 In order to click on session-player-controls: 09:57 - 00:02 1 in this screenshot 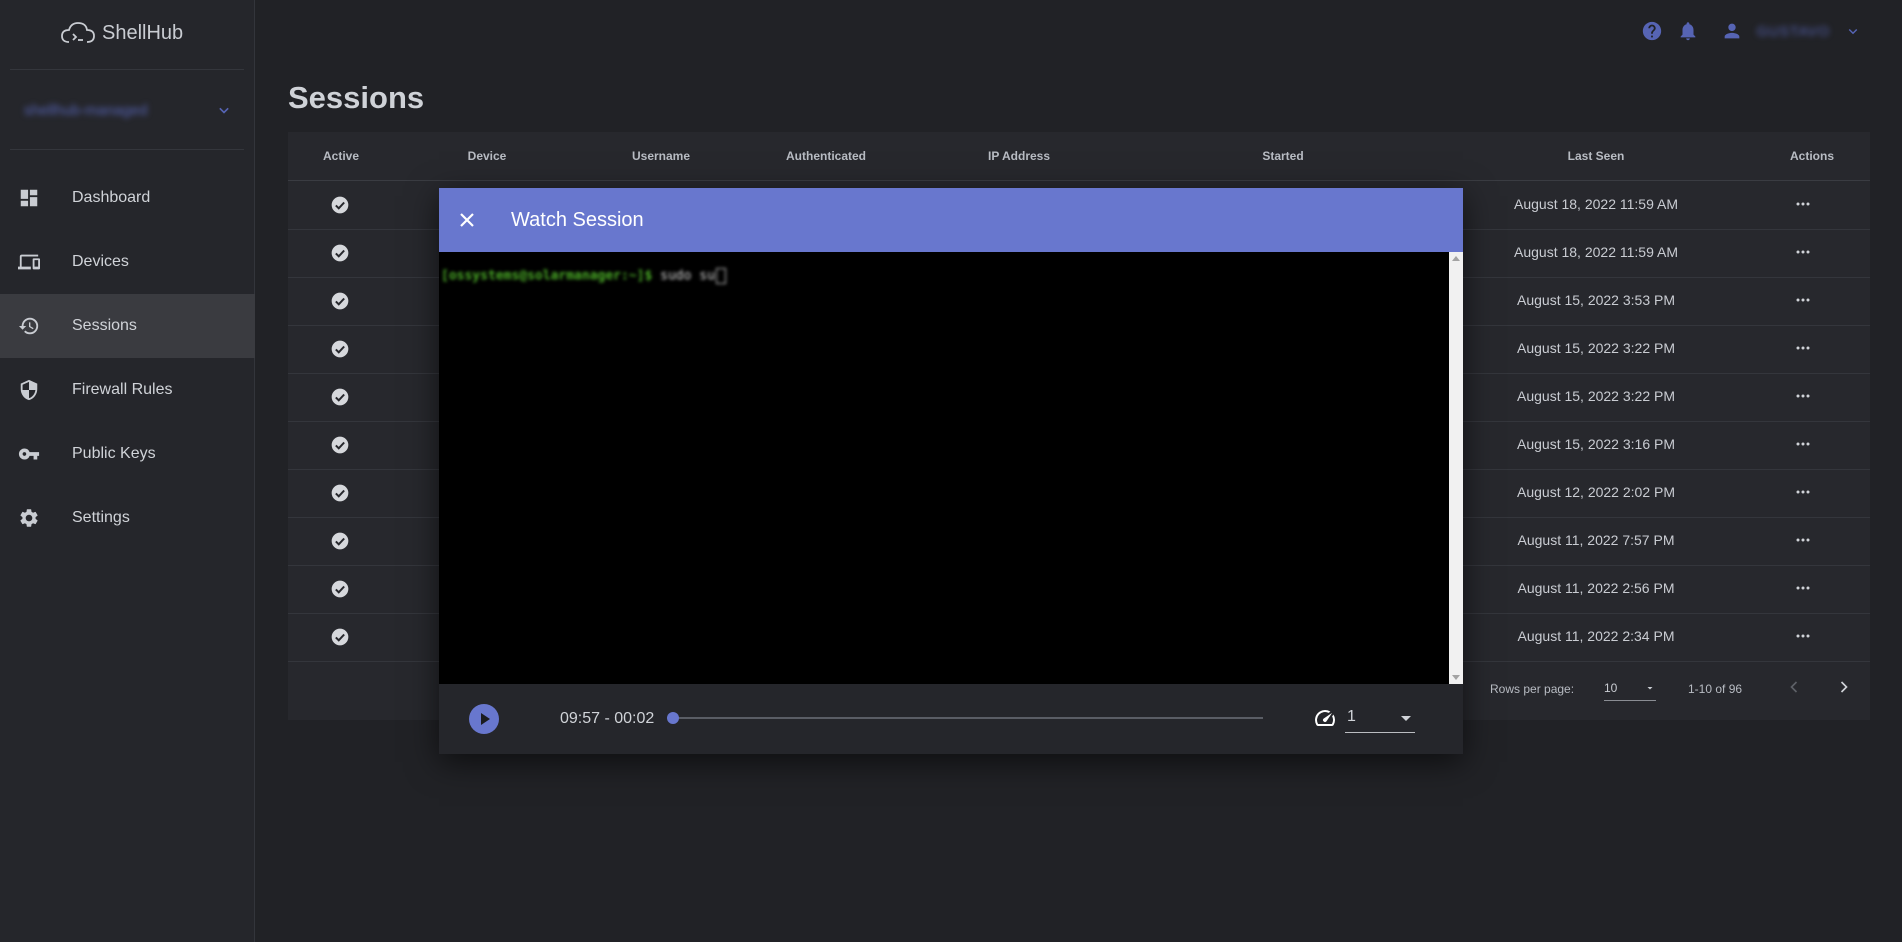, I will do `click(951, 719)`.